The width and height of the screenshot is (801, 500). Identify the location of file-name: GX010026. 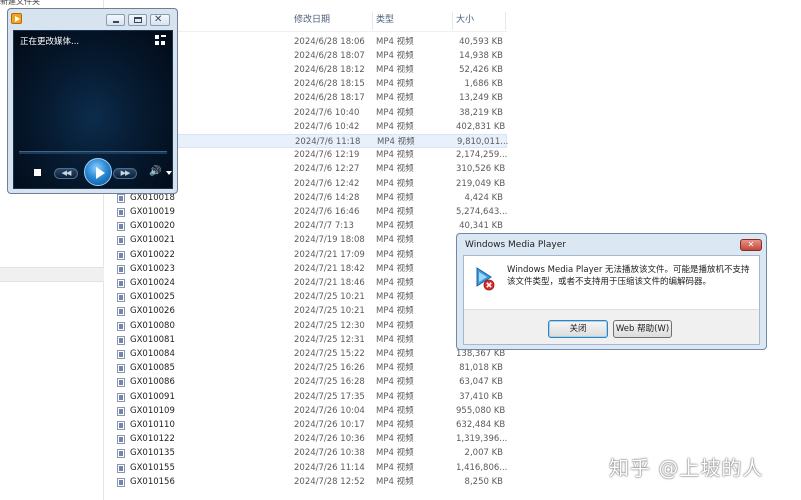
(152, 311).